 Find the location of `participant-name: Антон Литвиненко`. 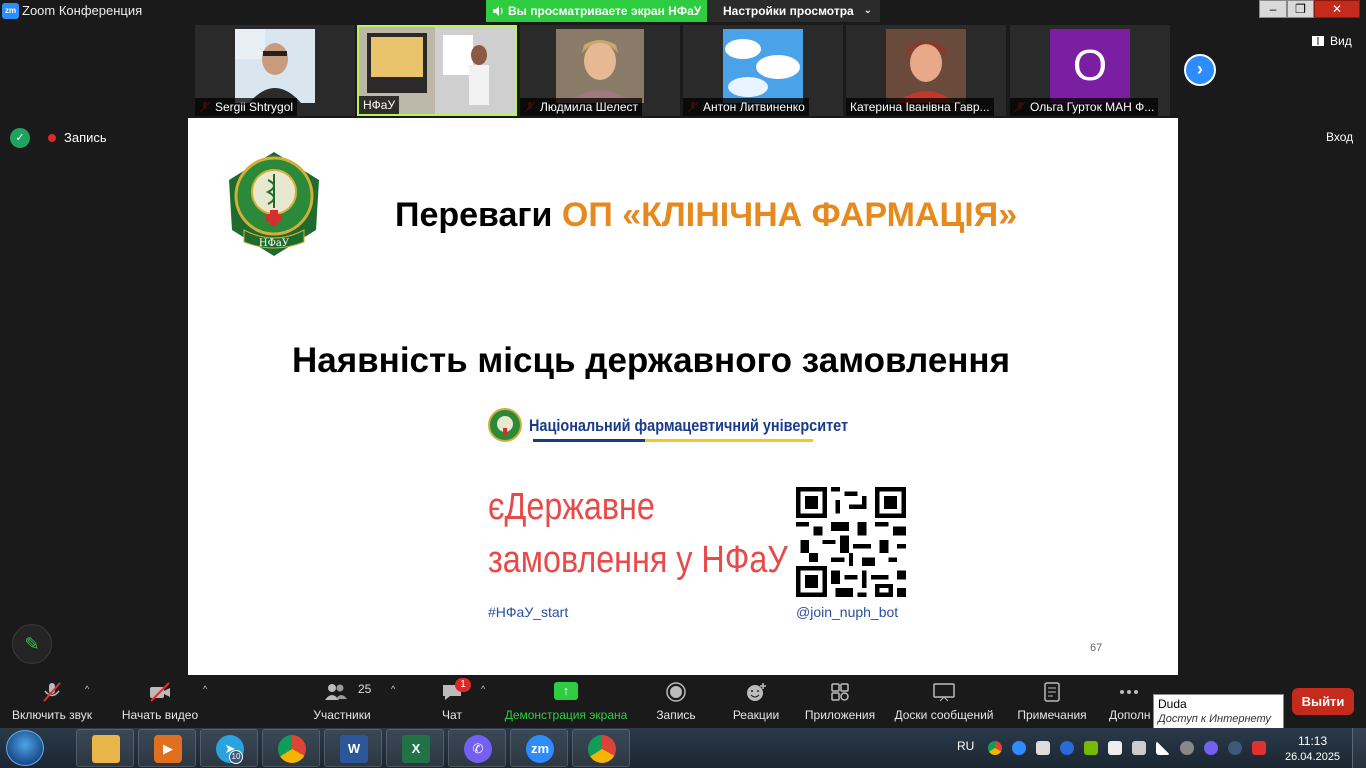

participant-name: Антон Литвиненко is located at coordinates (746, 107).